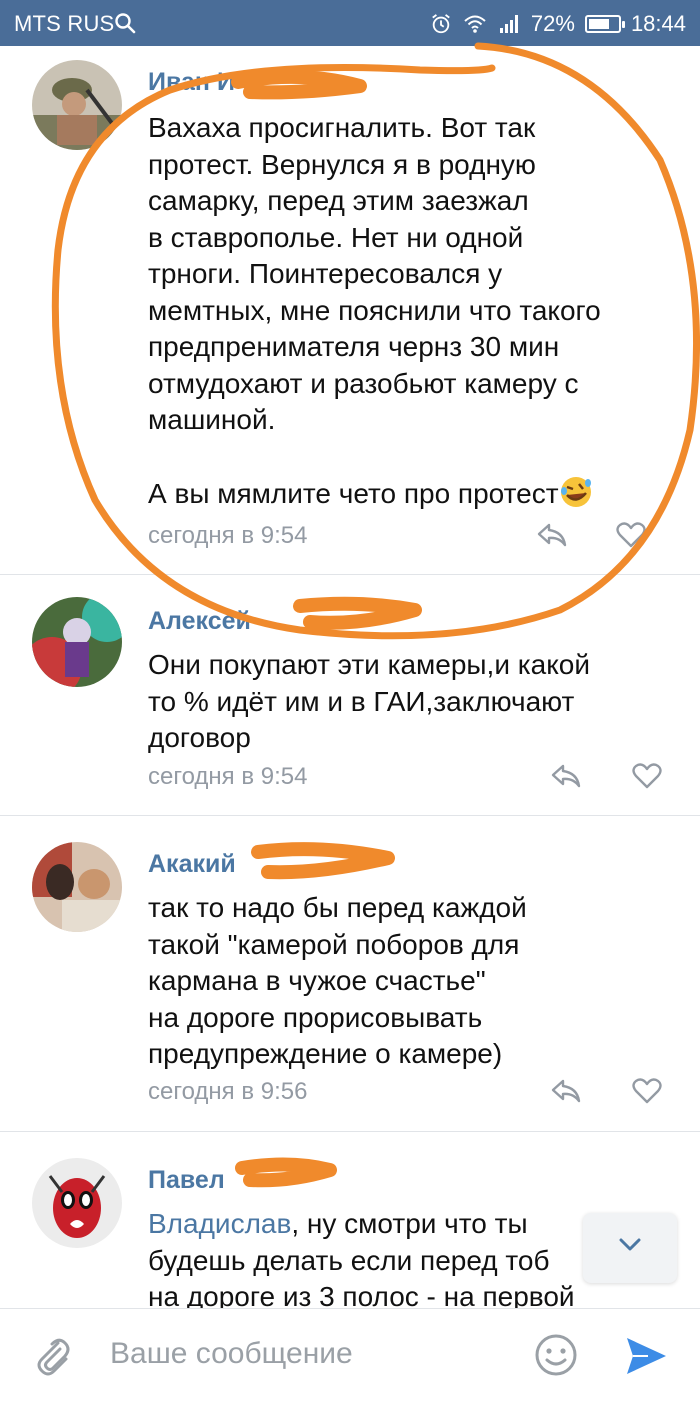  Describe the element at coordinates (231, 1354) in the screenshot. I see `message-input: Ваше сообщение` at that location.